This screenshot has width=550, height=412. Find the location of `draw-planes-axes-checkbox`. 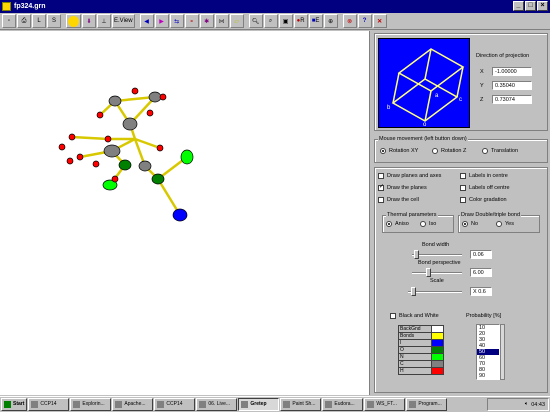

draw-planes-axes-checkbox is located at coordinates (381, 176).